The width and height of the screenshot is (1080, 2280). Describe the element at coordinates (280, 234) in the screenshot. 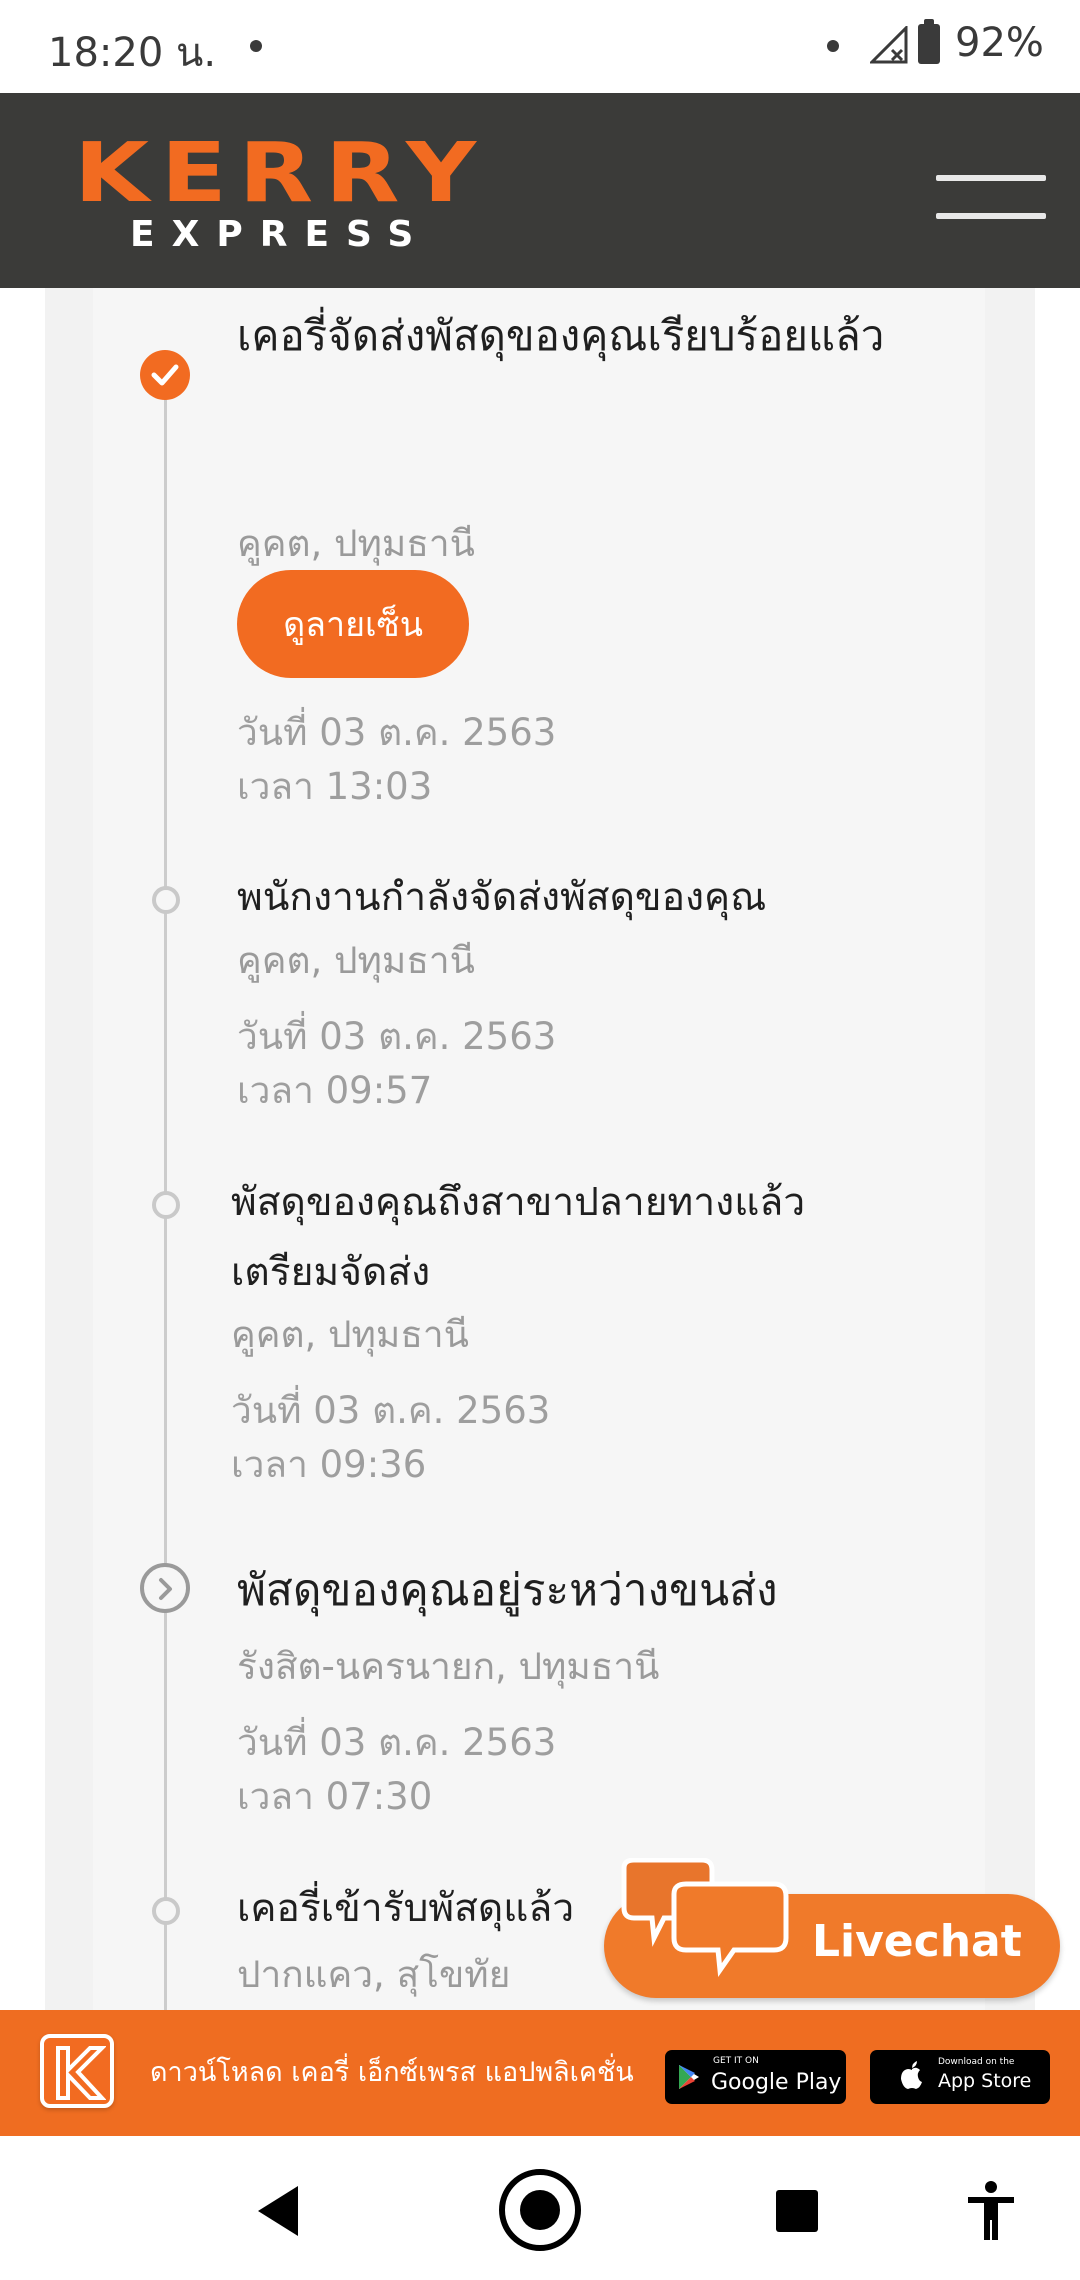

I see `logo-sub-text: EXPRESS` at that location.